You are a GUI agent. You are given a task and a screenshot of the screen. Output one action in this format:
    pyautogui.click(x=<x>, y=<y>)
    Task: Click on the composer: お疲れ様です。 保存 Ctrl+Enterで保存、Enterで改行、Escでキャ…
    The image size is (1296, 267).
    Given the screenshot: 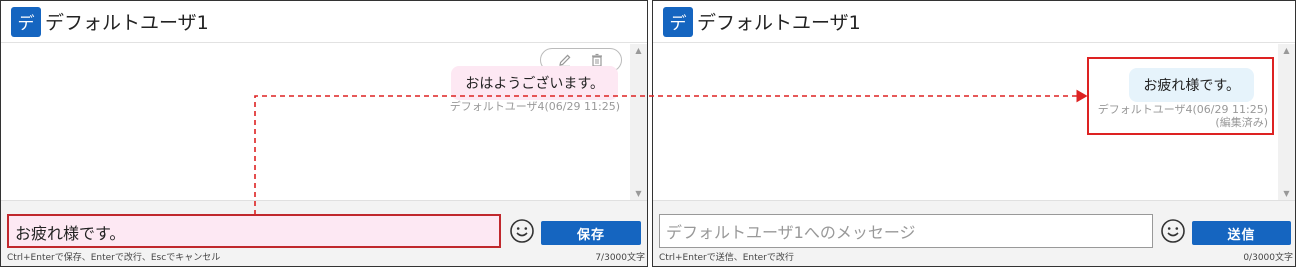 What is the action you would take?
    pyautogui.click(x=324, y=233)
    